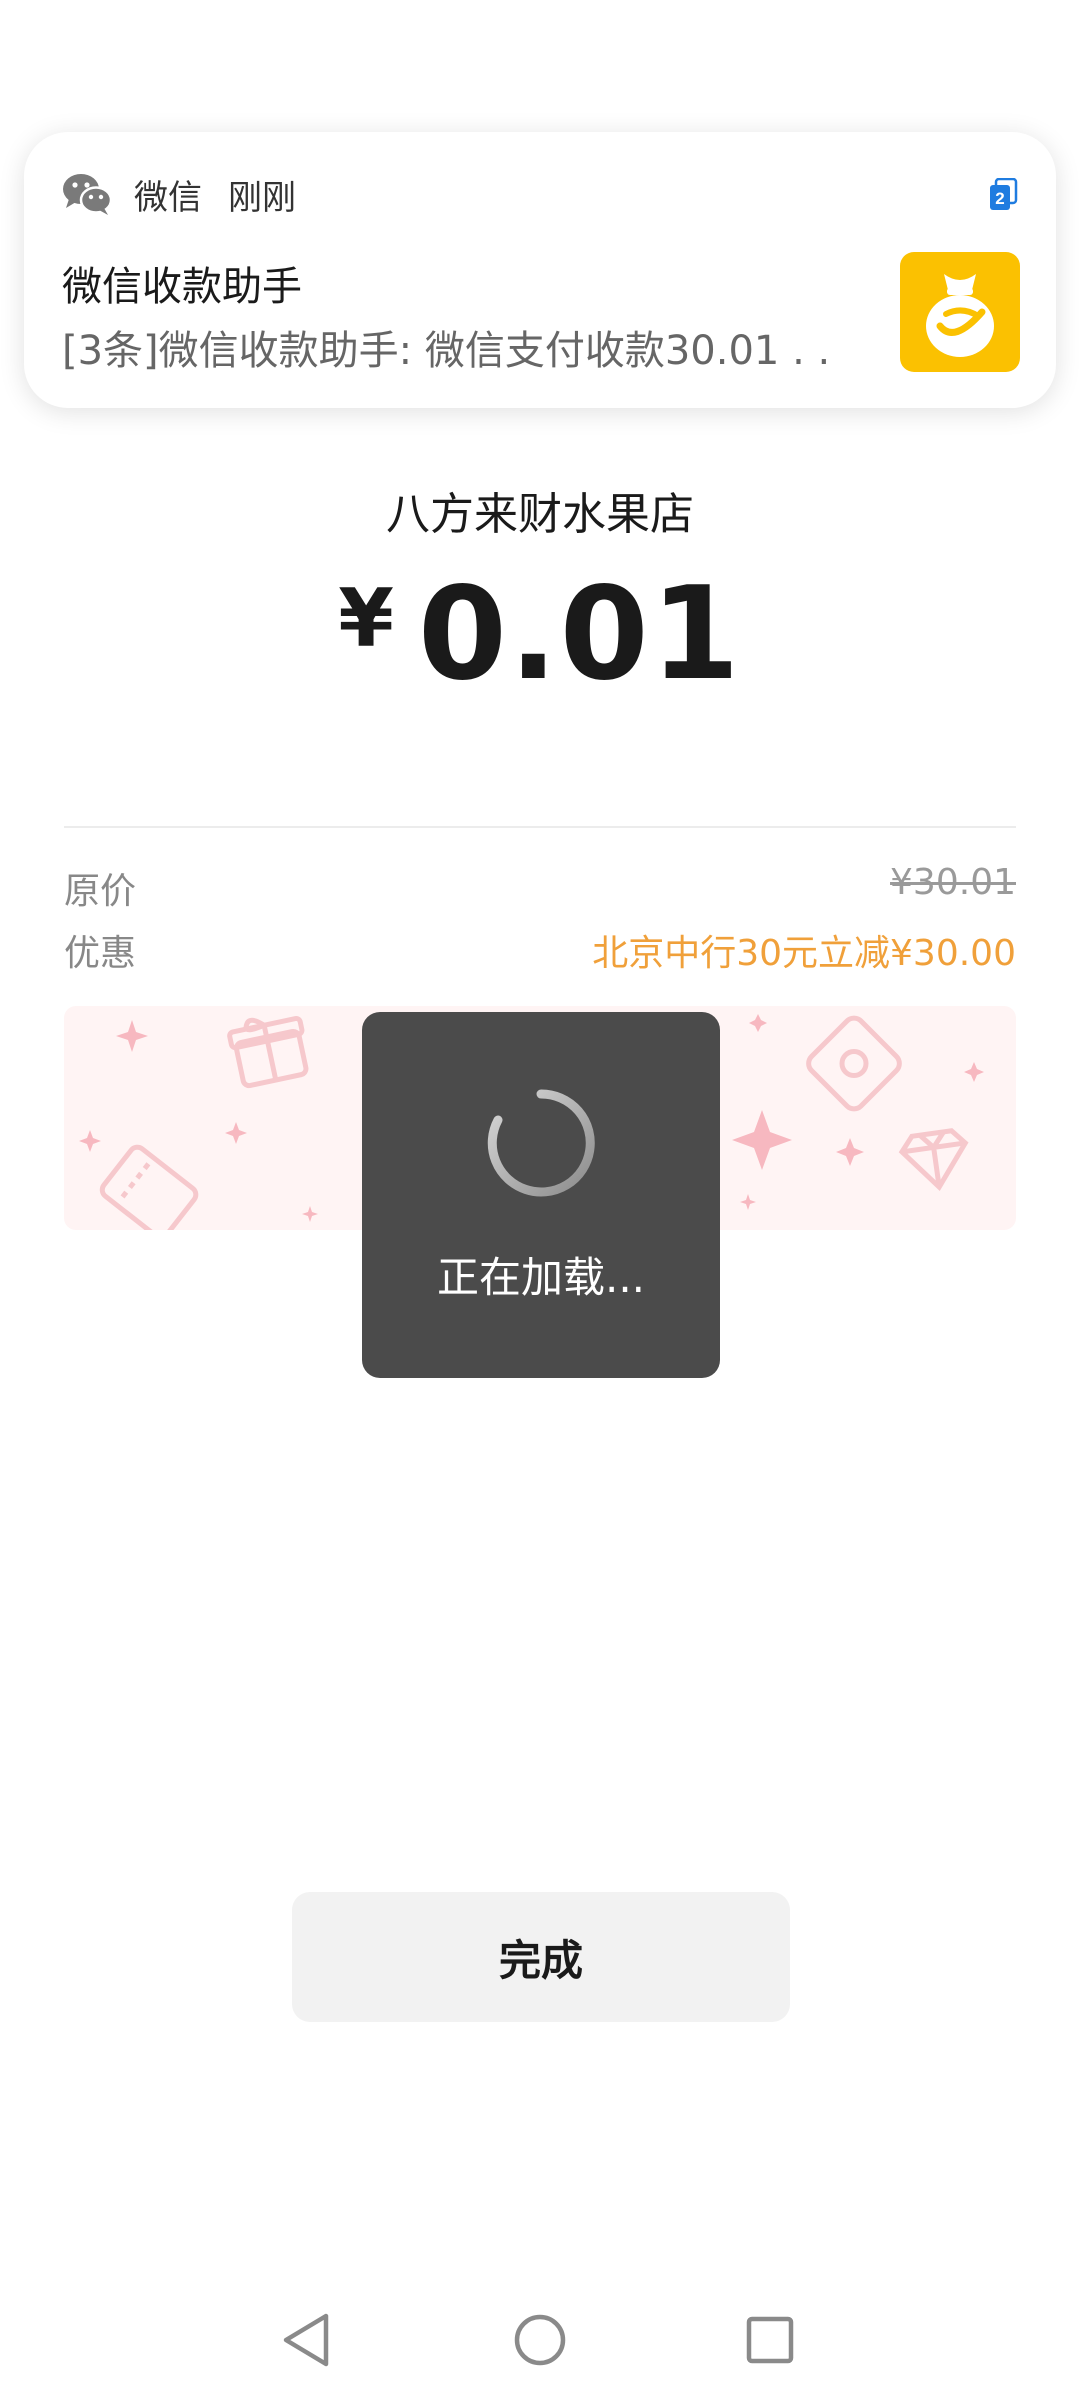  I want to click on notification-app-name: 微信, so click(168, 197).